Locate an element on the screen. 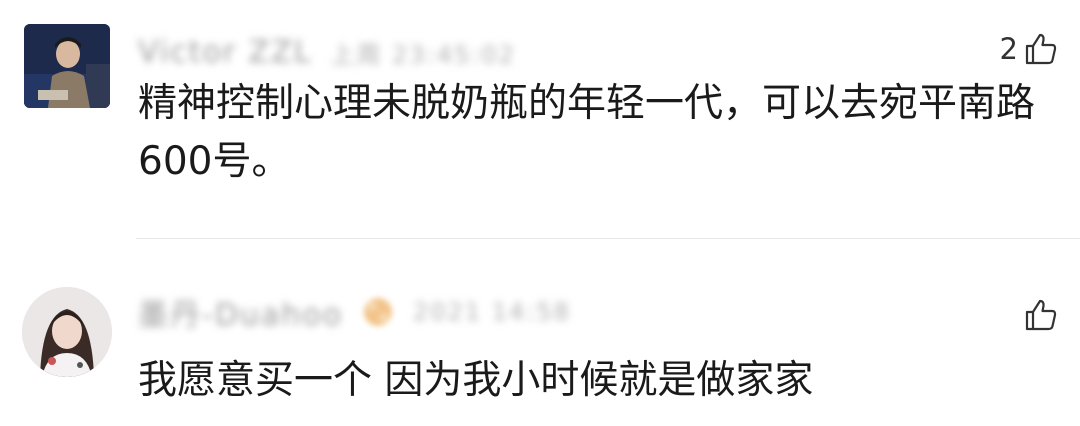 This screenshot has height=426, width=1080. like-button is located at coordinates (1038, 315).